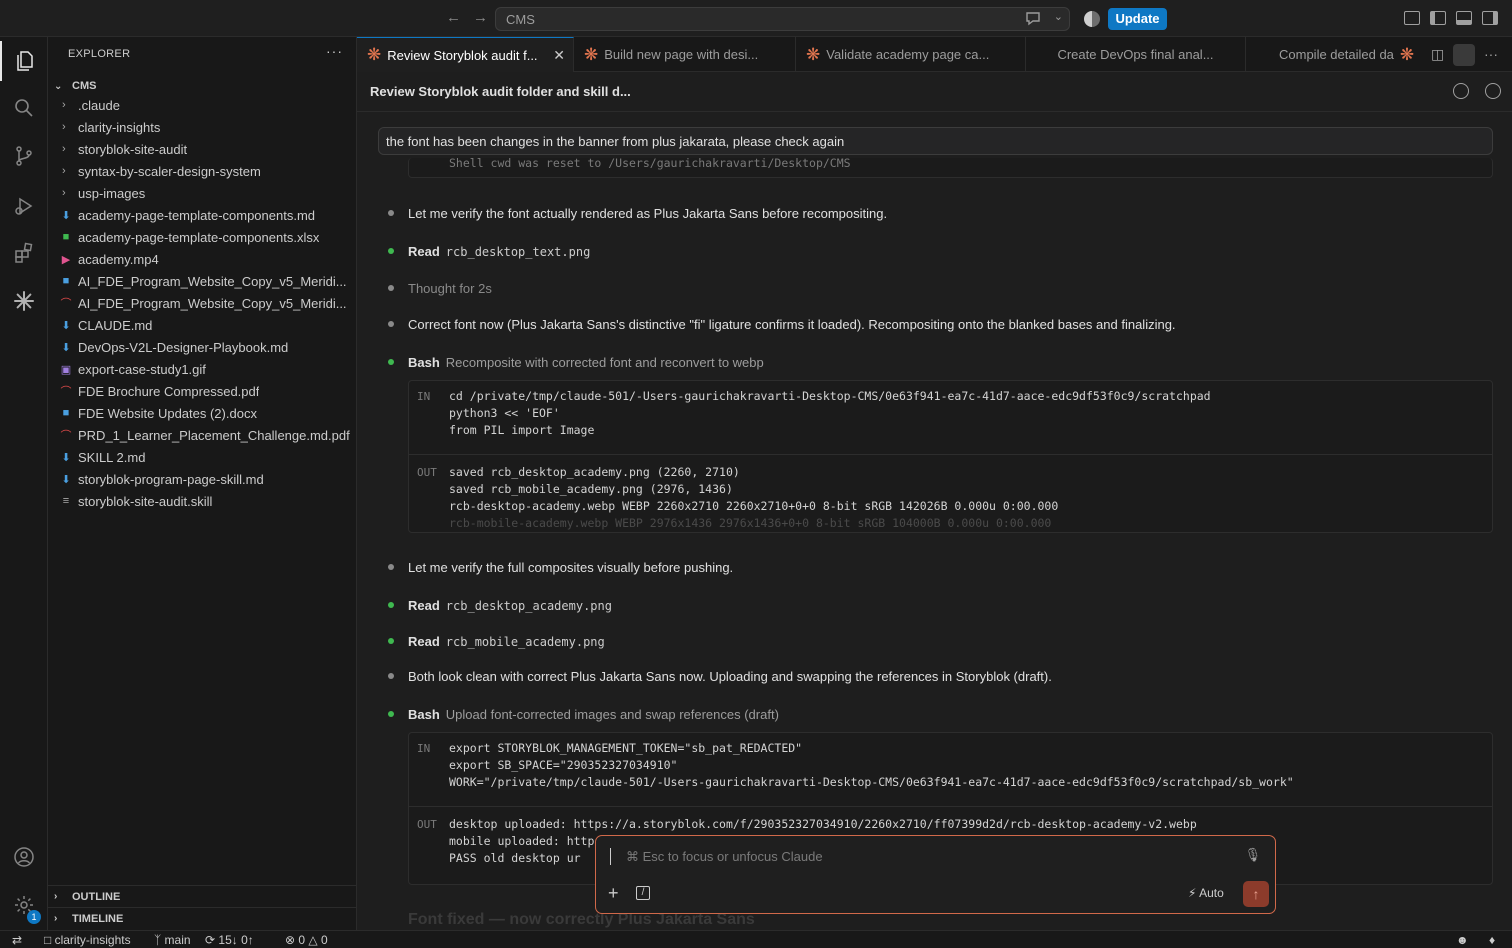 The height and width of the screenshot is (948, 1512). I want to click on back-arrow-icon: ←, so click(453, 17).